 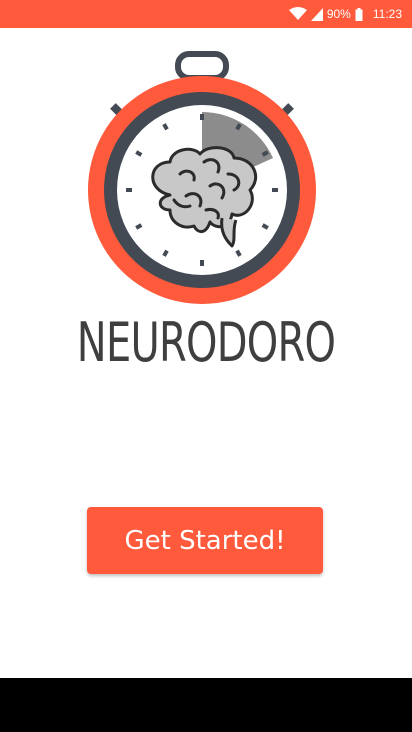 What do you see at coordinates (206, 705) in the screenshot?
I see `navigation-bar` at bounding box center [206, 705].